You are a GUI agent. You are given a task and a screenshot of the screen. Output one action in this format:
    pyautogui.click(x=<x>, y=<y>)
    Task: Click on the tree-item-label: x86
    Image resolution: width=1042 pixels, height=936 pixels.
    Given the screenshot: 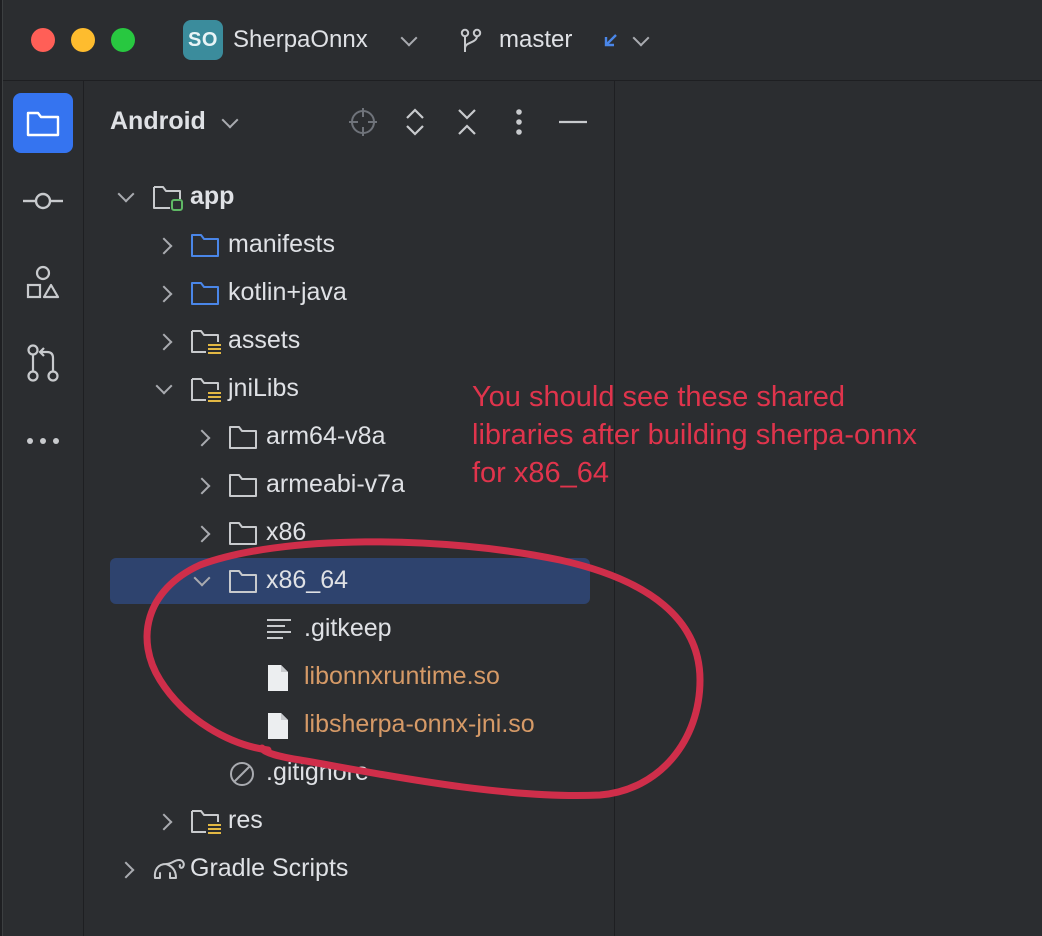 What is the action you would take?
    pyautogui.click(x=286, y=532)
    